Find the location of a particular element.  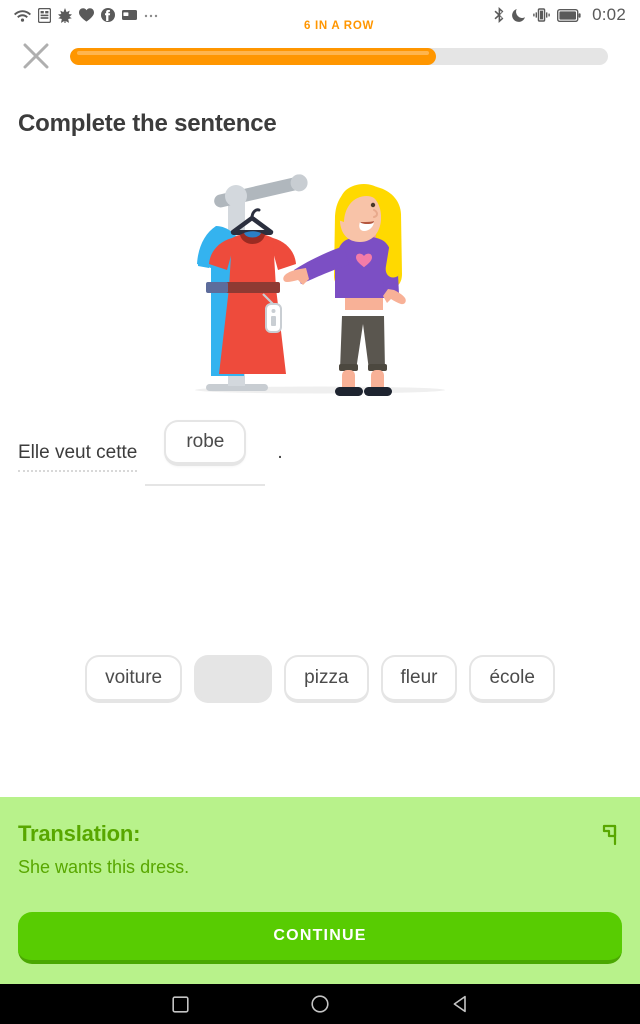

word-bank-tile-fleur: fleur is located at coordinates (419, 679).